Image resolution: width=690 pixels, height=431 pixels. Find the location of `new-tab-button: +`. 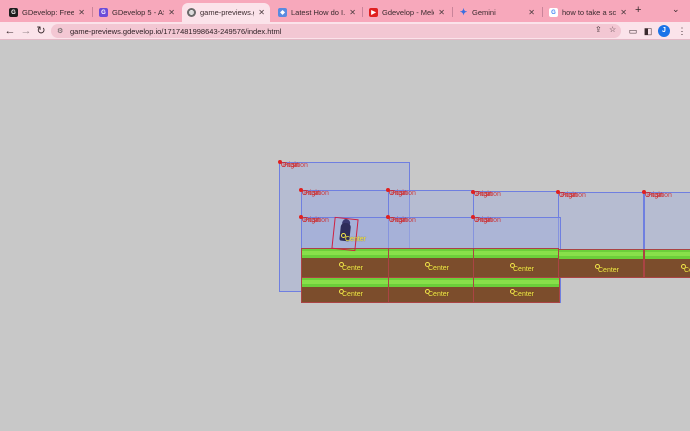

new-tab-button: + is located at coordinates (638, 10).